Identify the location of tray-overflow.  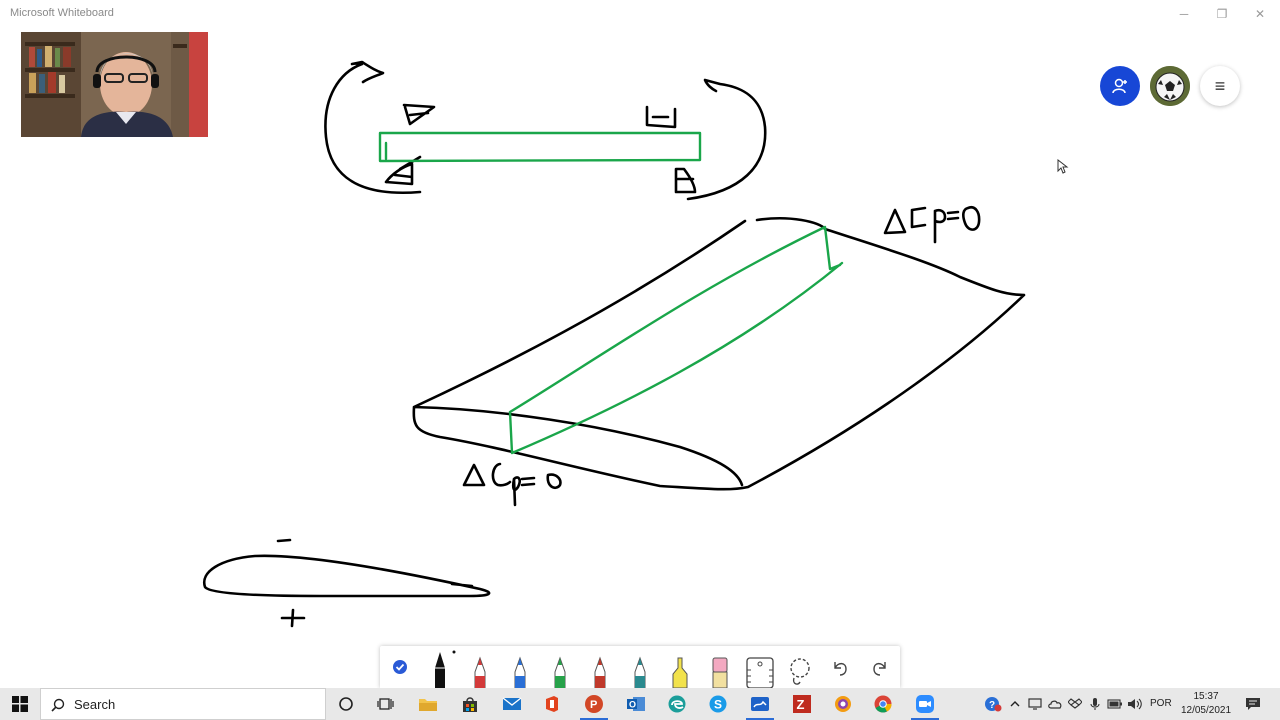
(1015, 704).